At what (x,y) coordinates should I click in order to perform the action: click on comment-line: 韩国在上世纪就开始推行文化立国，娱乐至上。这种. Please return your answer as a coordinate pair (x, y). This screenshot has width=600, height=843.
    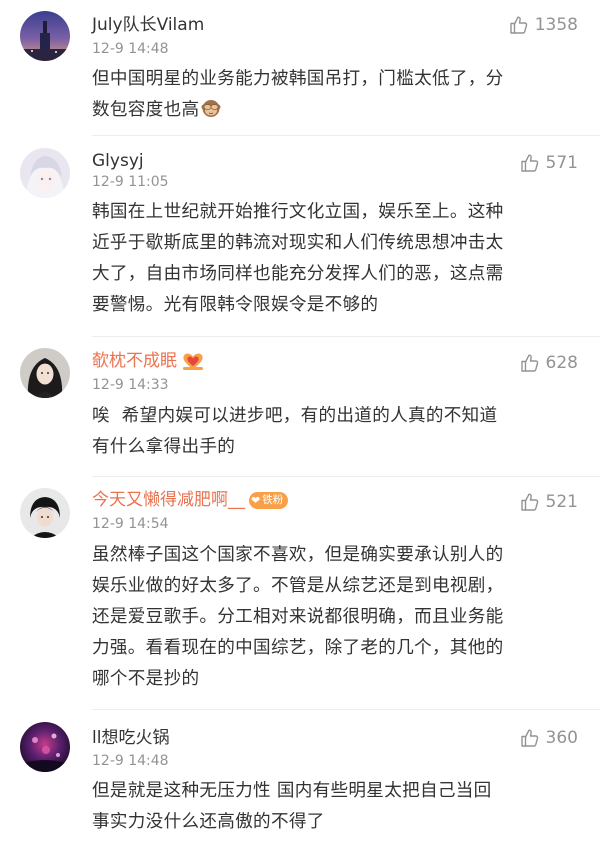
    Looking at the image, I should click on (298, 212).